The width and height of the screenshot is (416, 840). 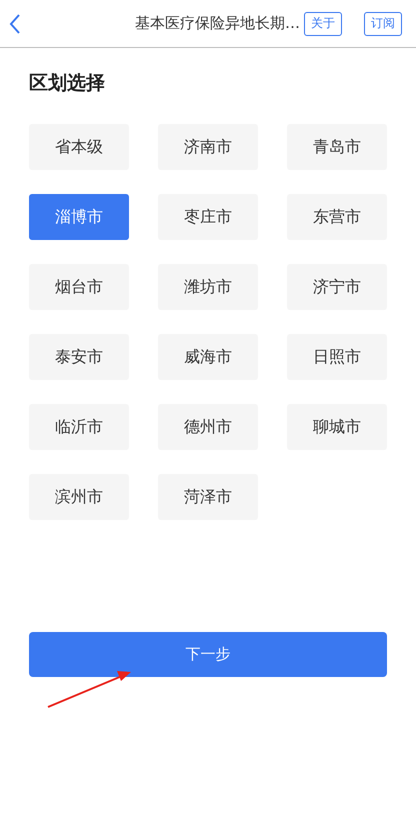 I want to click on back-button, so click(x=15, y=23).